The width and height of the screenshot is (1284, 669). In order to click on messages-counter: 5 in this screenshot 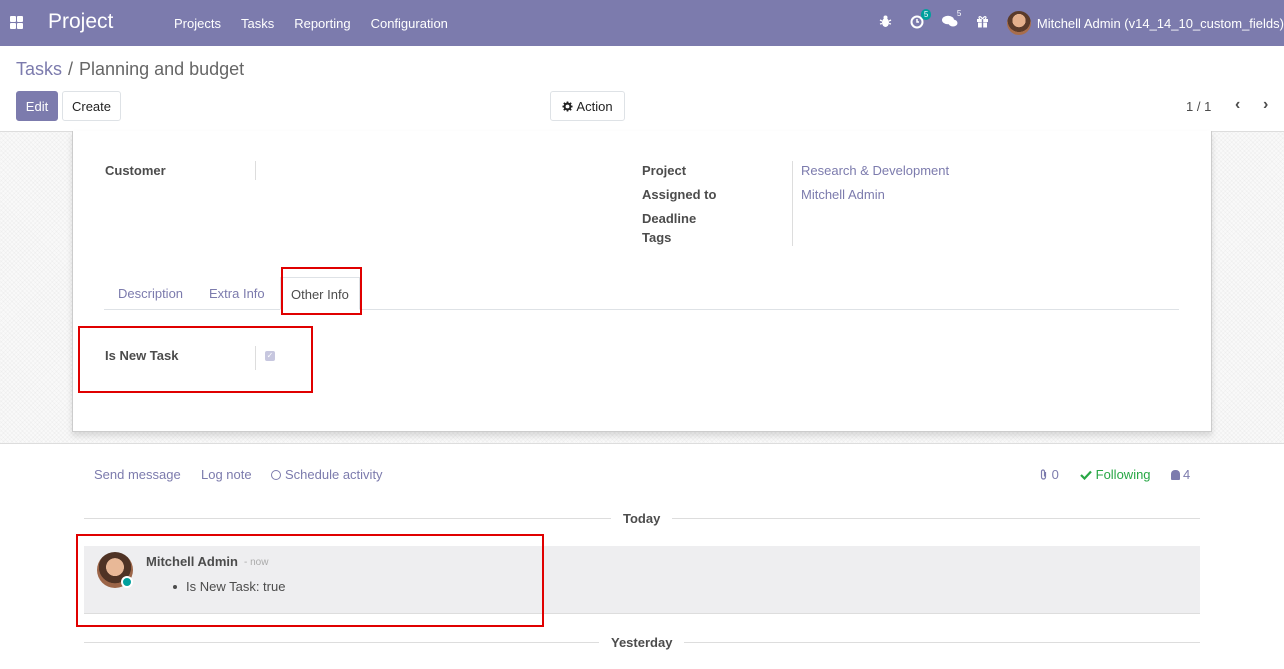, I will do `click(959, 13)`.